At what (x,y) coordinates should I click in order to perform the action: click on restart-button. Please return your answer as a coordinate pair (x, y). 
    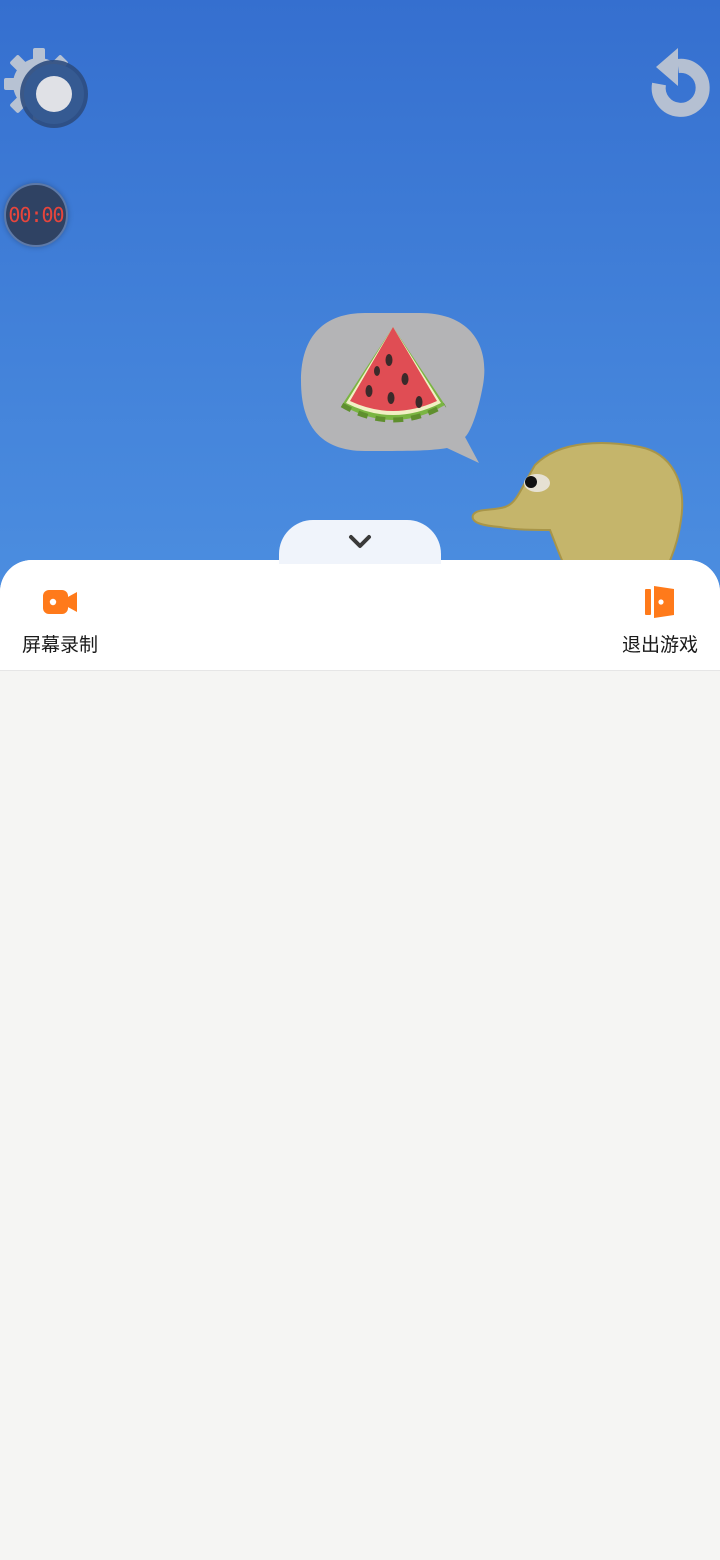
    Looking at the image, I should click on (678, 86).